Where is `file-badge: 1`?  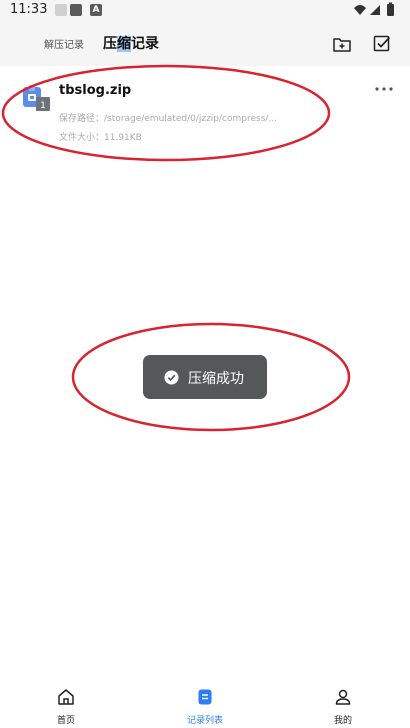 file-badge: 1 is located at coordinates (43, 106).